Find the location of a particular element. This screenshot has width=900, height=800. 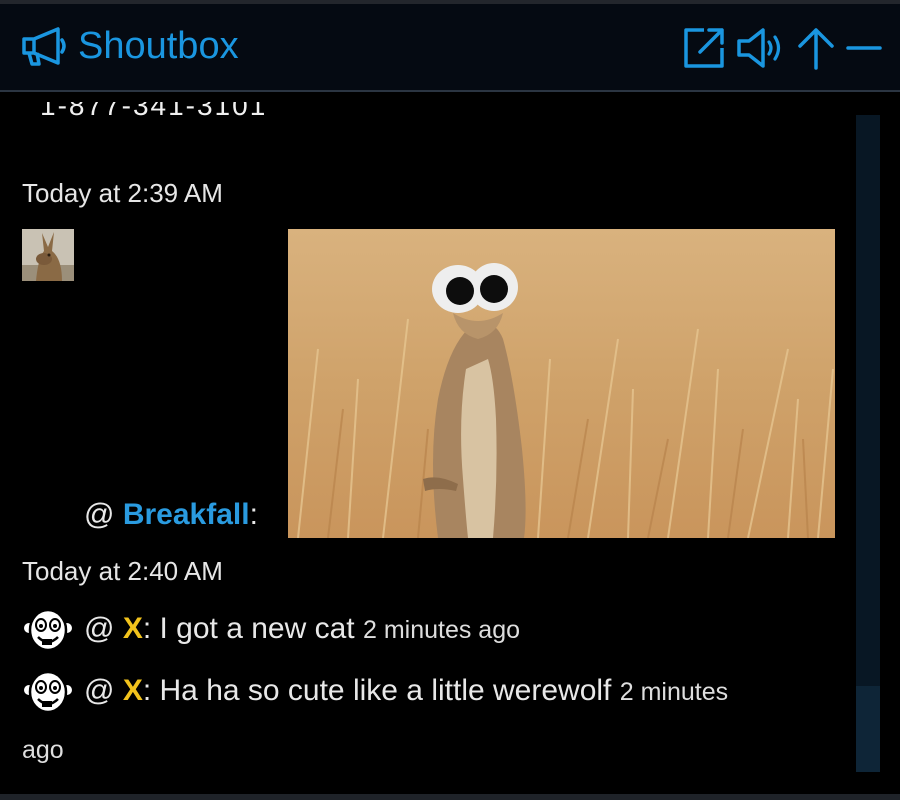

chat-message: @ X: I got a new cat 2 minutes ago is located at coordinates (302, 629).